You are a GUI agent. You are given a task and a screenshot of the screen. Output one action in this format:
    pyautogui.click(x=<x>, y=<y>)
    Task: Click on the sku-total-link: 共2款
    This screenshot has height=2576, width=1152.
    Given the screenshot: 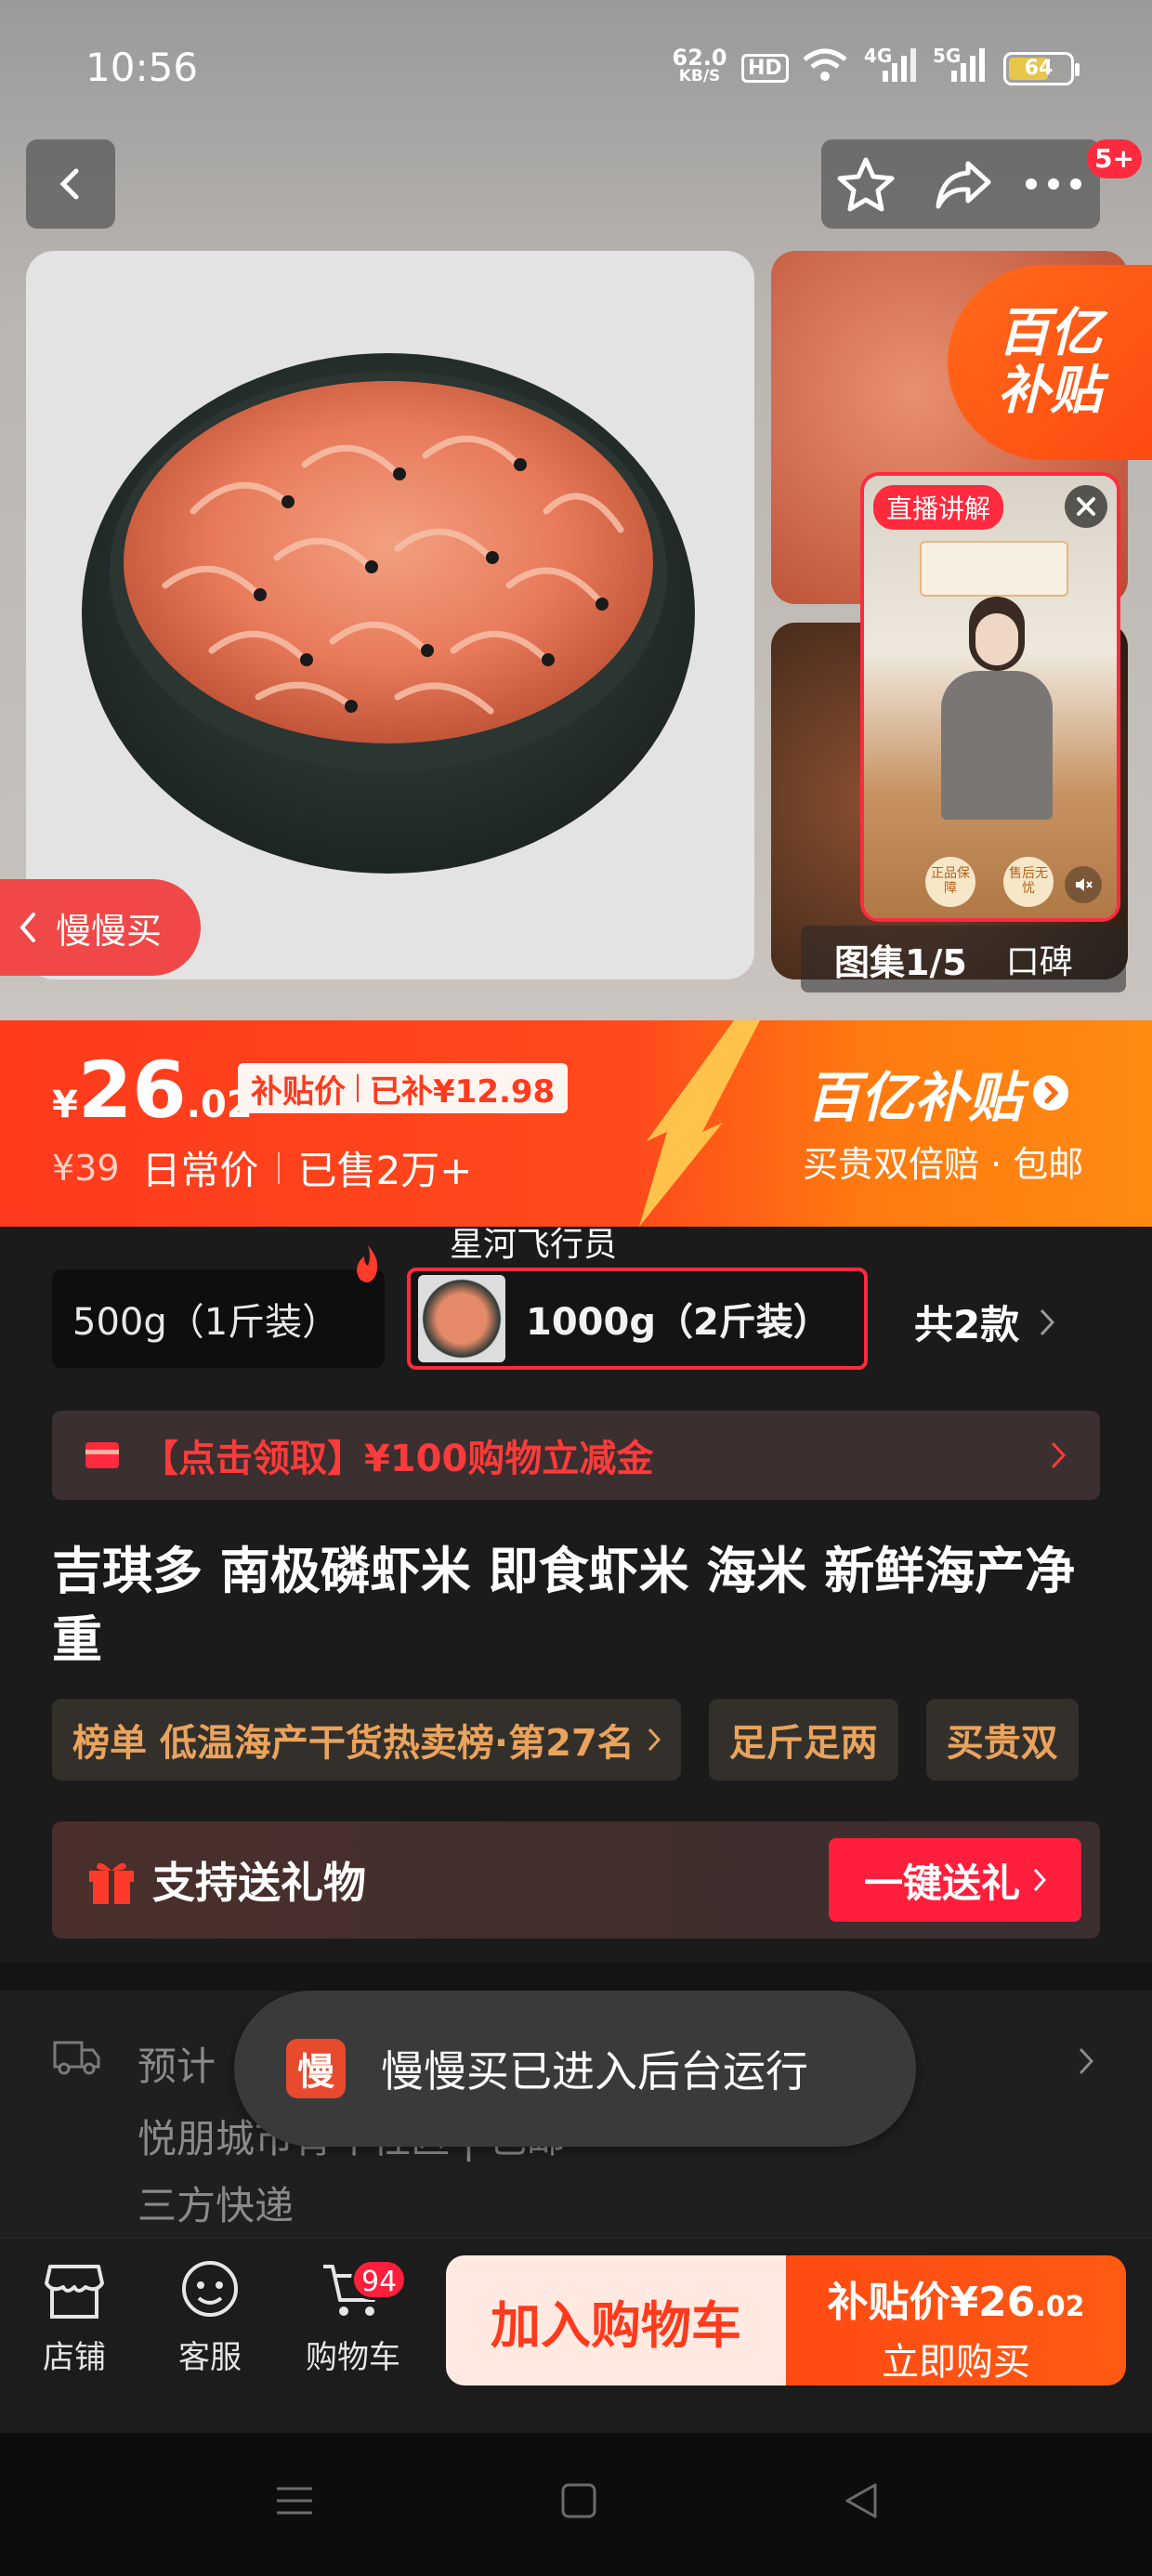 What is the action you would take?
    pyautogui.click(x=985, y=1322)
    